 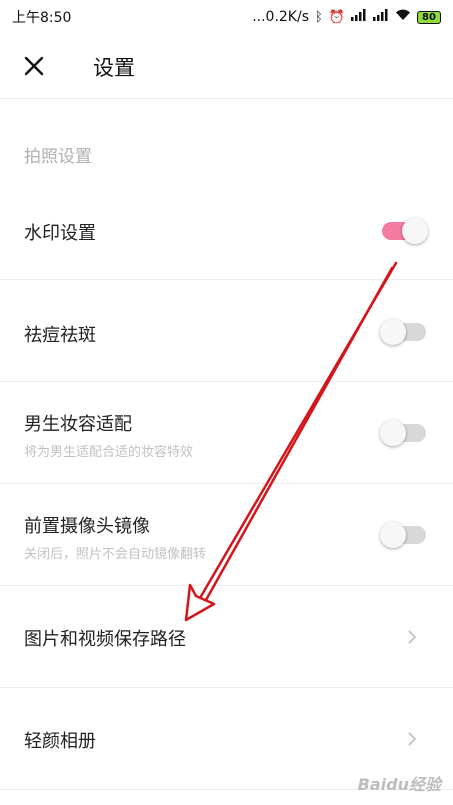 I want to click on front-camera-mirror-toggle, so click(x=403, y=535).